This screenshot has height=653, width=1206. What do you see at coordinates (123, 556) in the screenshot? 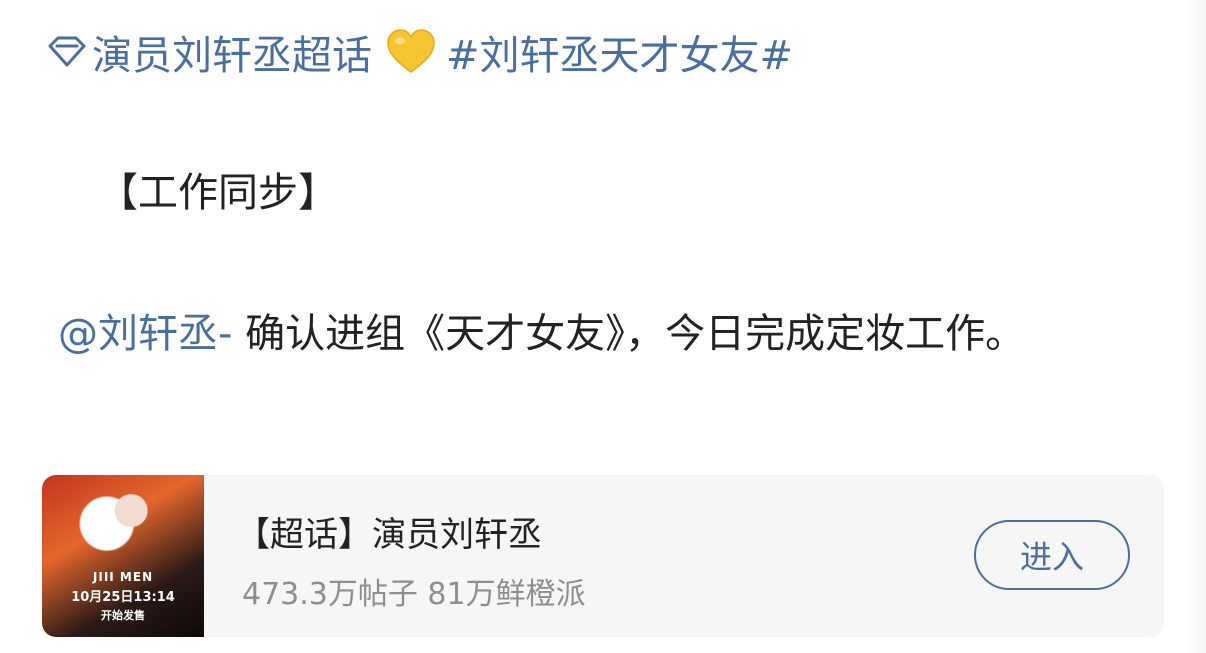
I see `topic-thumbnail: JIII MEN 10月25日13:14 开始发售` at bounding box center [123, 556].